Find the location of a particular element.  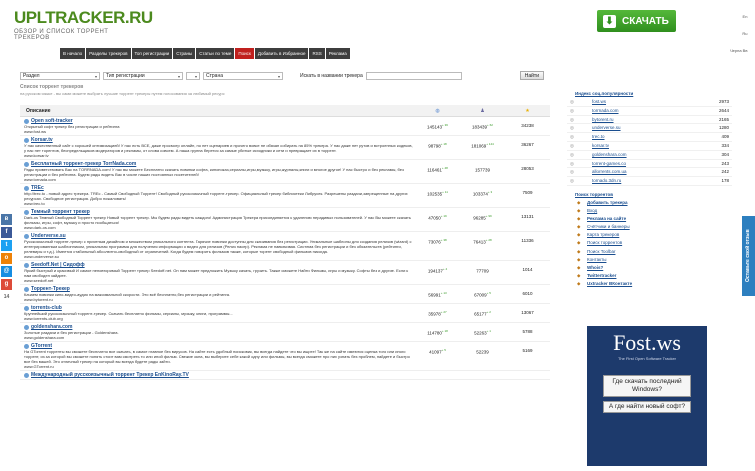

sidebar-link: ◆ Twittertracker is located at coordinates (649, 276).